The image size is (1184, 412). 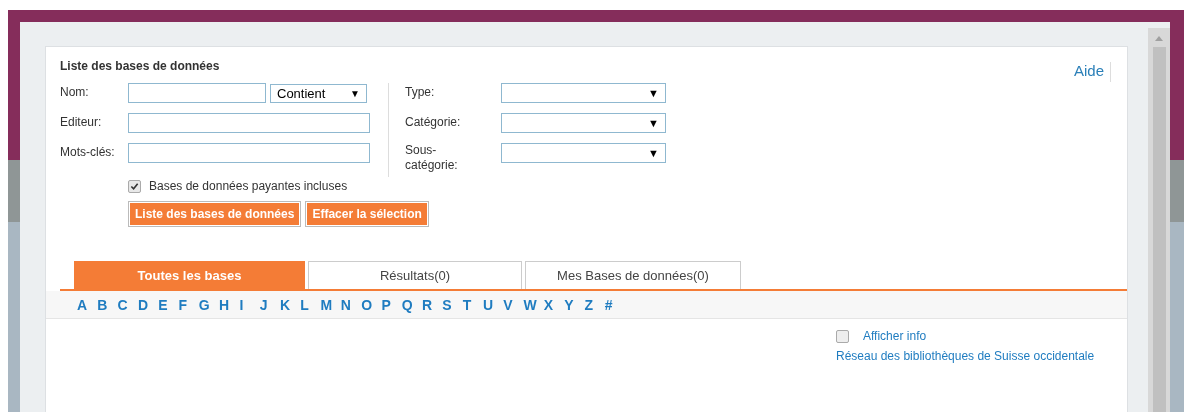 I want to click on tab: Toutes les bases, so click(x=189, y=275).